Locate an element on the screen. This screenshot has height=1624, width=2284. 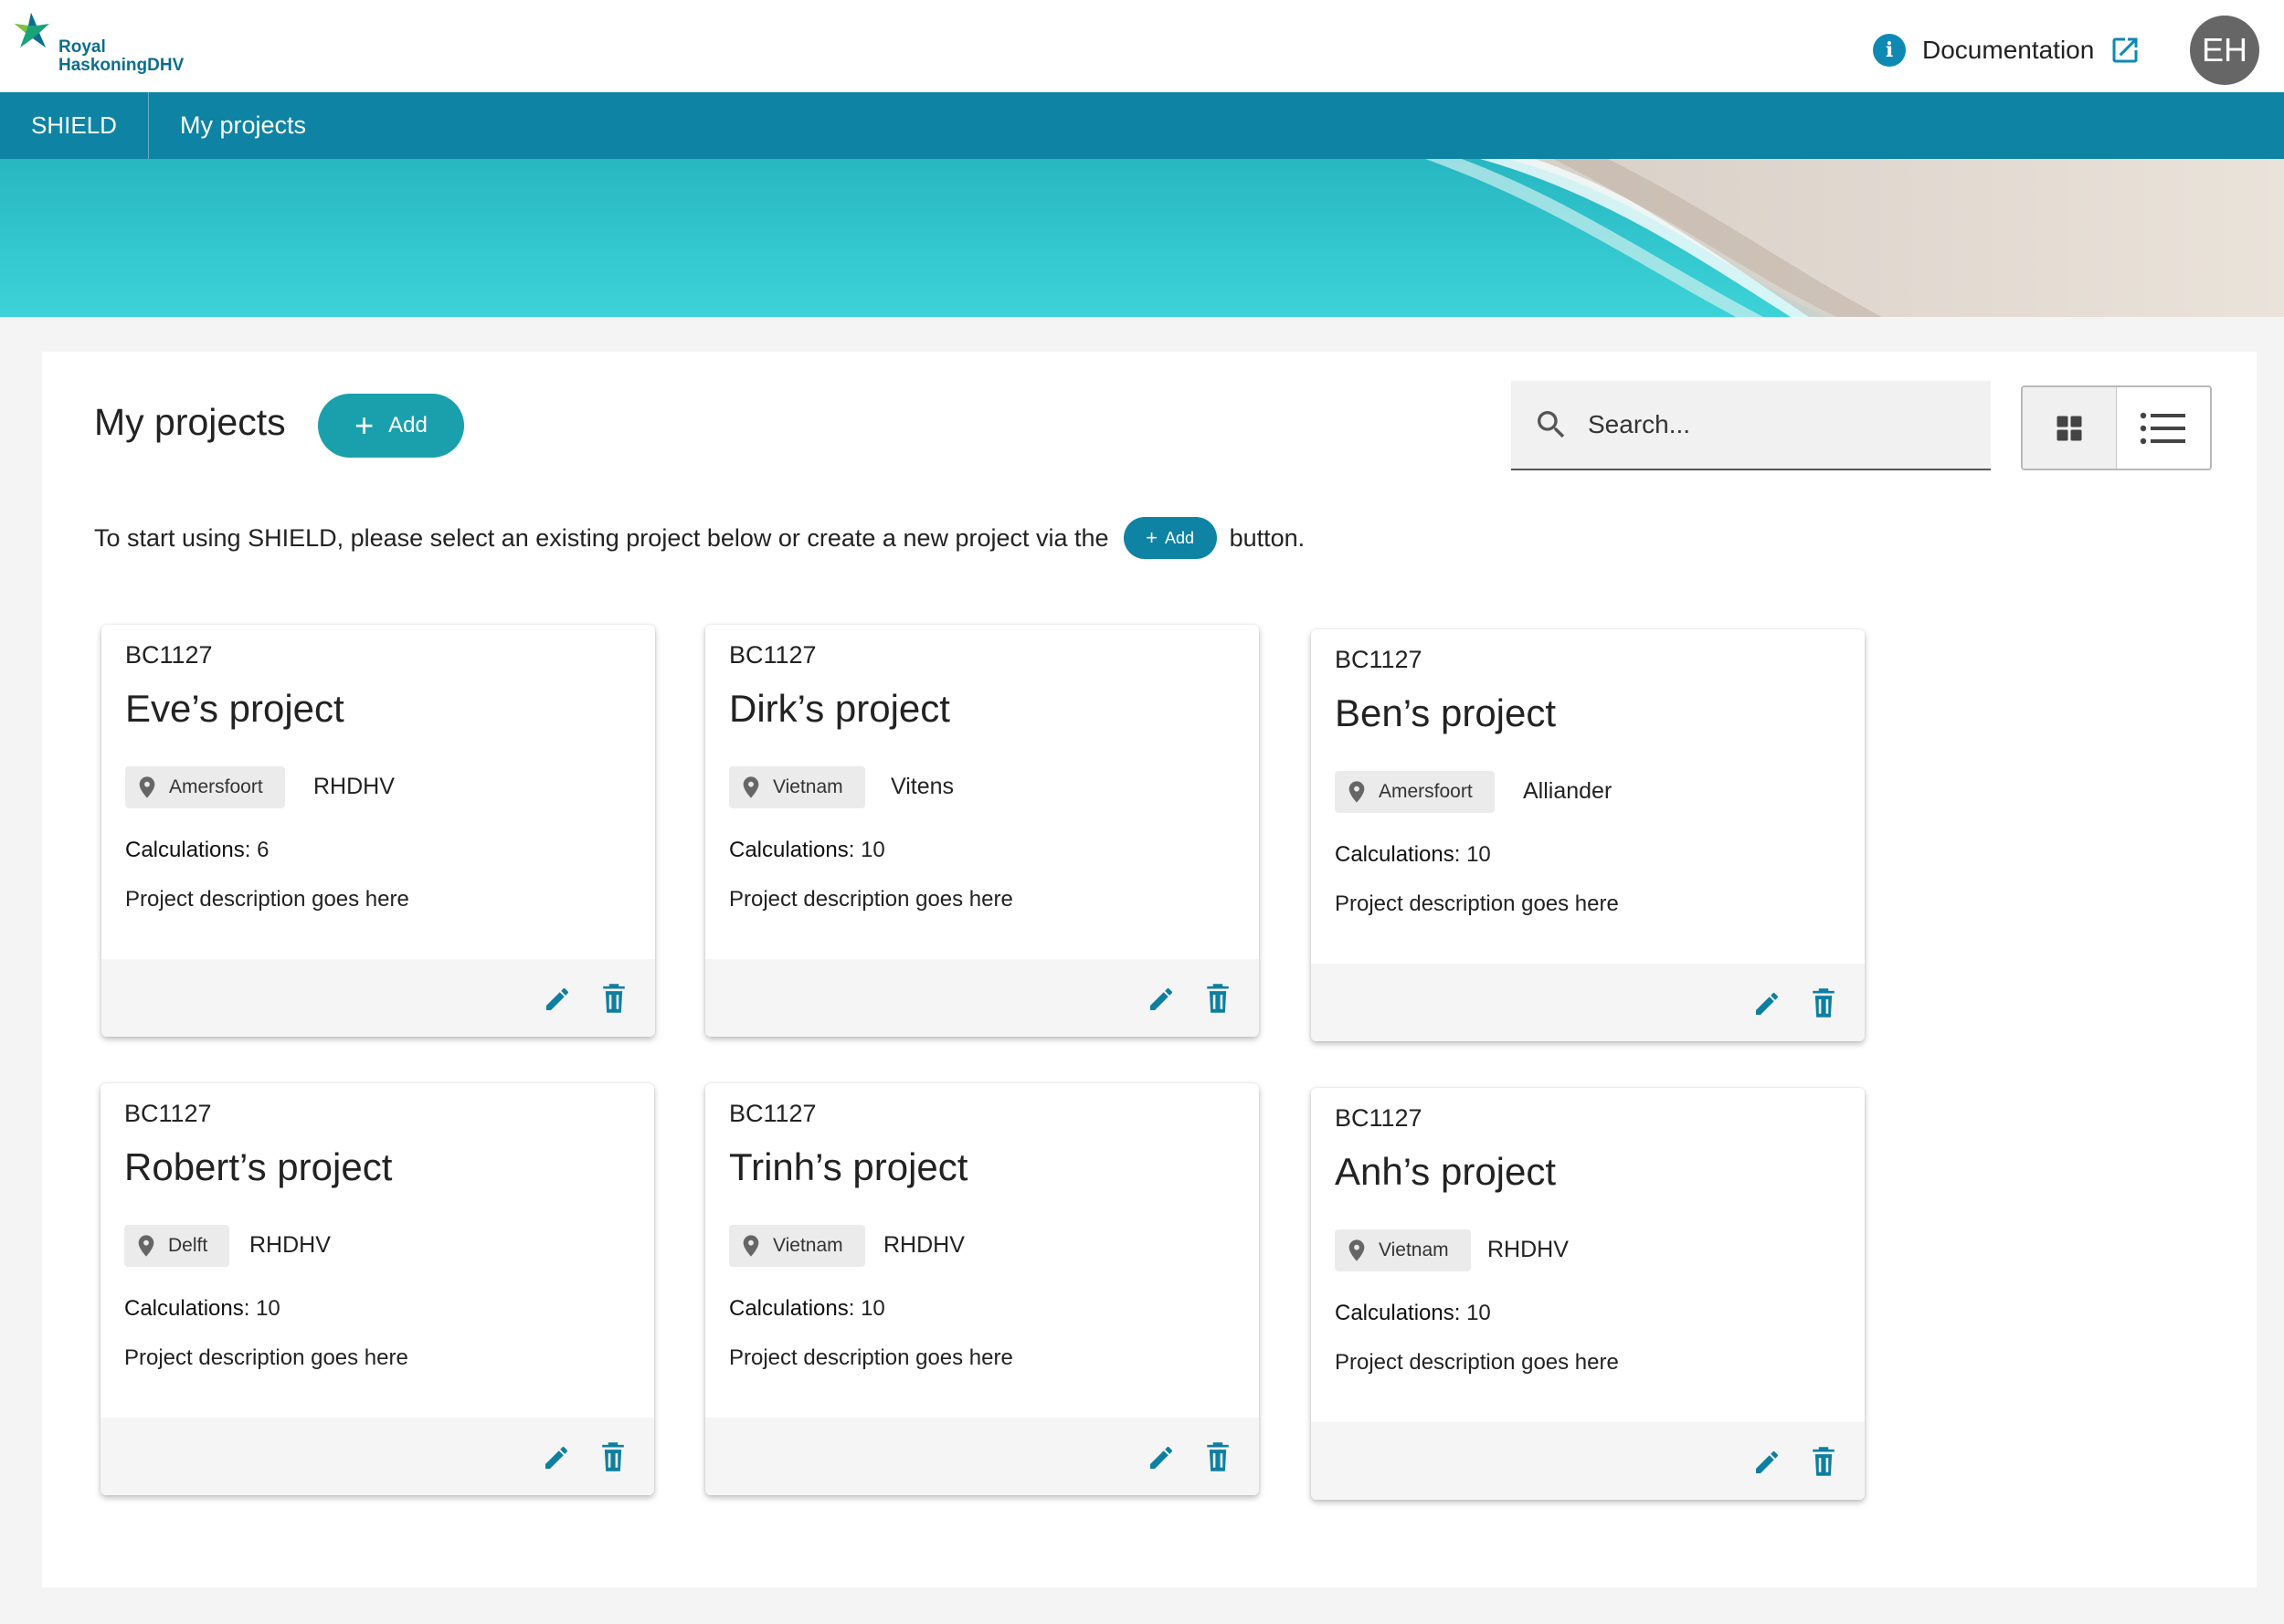
logo-text: Royal HaskoningDHV is located at coordinates (121, 57).